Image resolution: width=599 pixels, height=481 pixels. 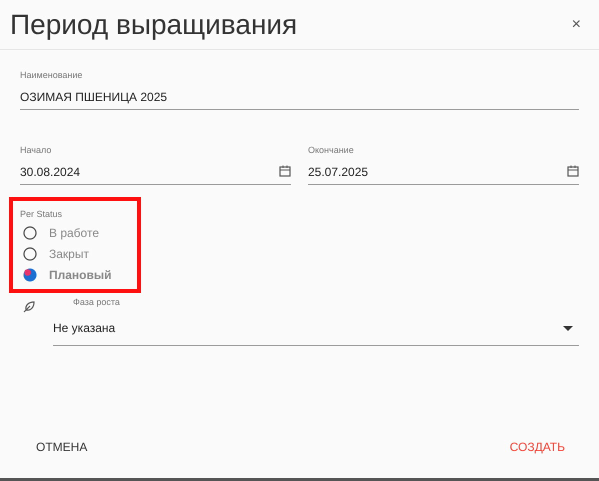 What do you see at coordinates (29, 306) in the screenshot?
I see `leaf-icon` at bounding box center [29, 306].